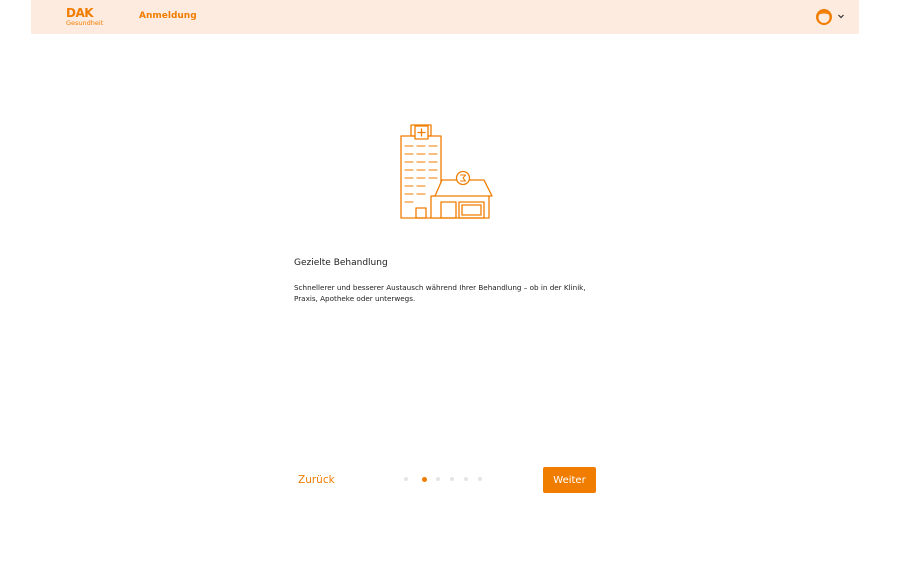 This screenshot has height=576, width=922. Describe the element at coordinates (341, 263) in the screenshot. I see `slide-heading: Gezielte Behandlung` at that location.